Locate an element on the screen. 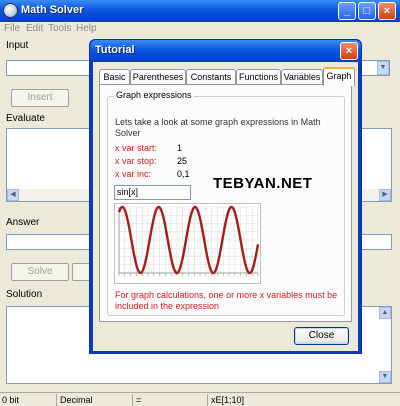  graph-chart is located at coordinates (188, 240).